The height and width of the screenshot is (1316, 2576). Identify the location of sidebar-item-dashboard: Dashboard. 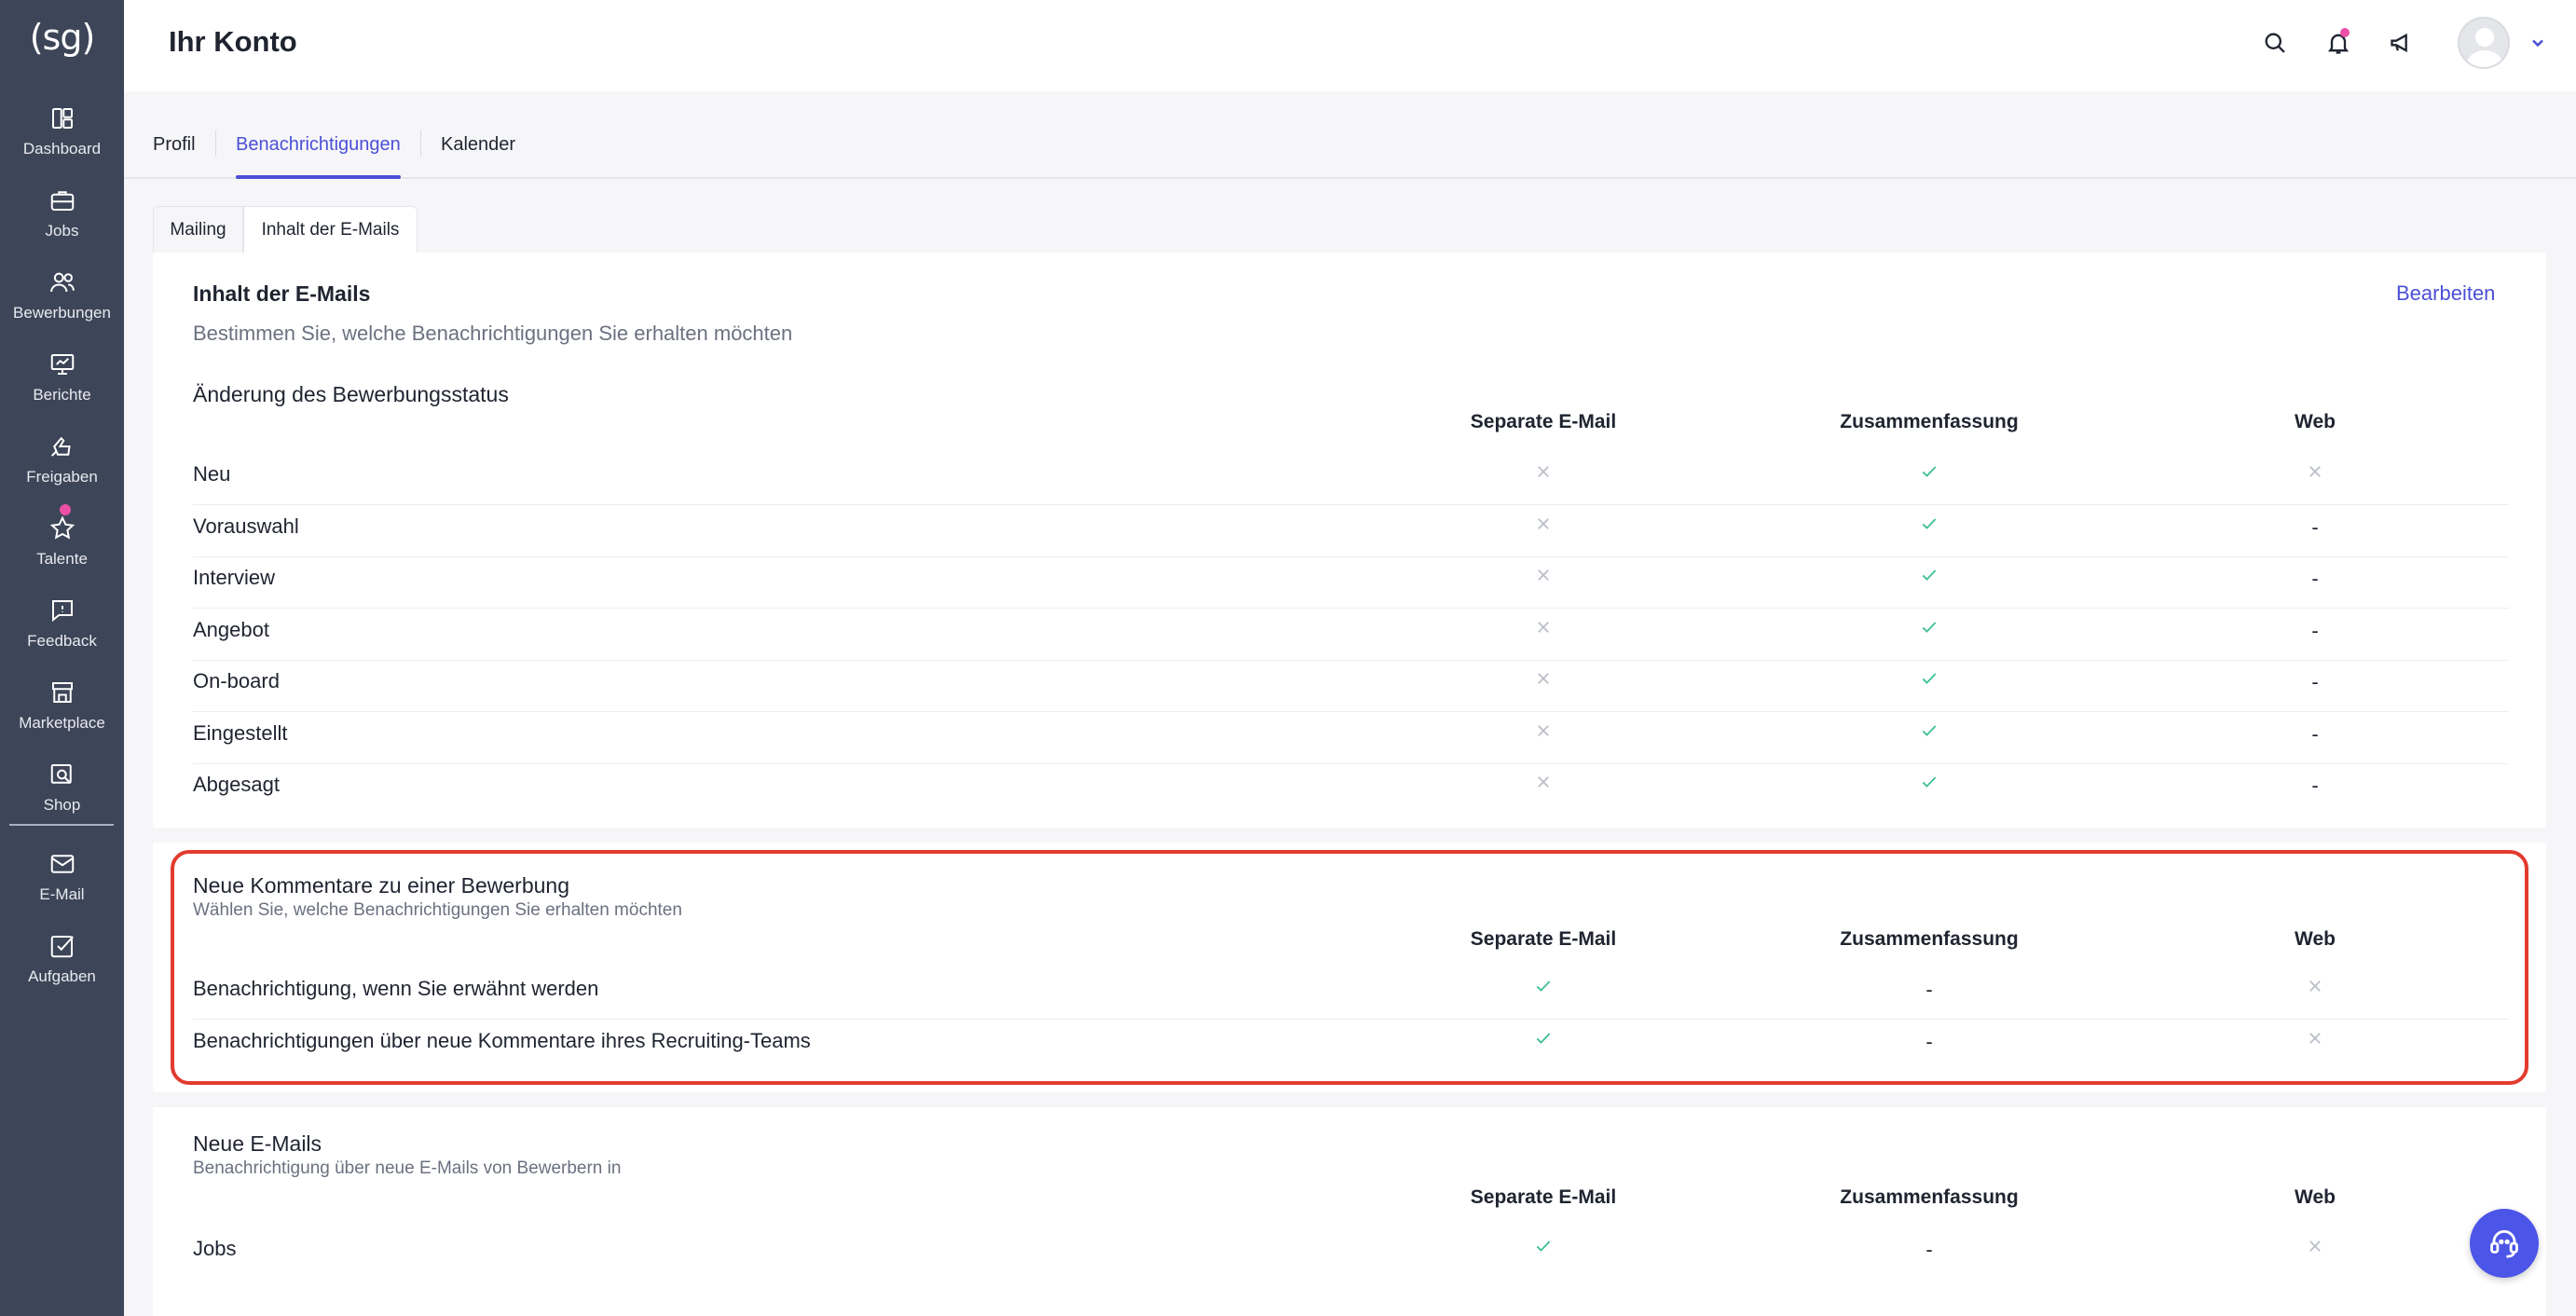
(62, 129).